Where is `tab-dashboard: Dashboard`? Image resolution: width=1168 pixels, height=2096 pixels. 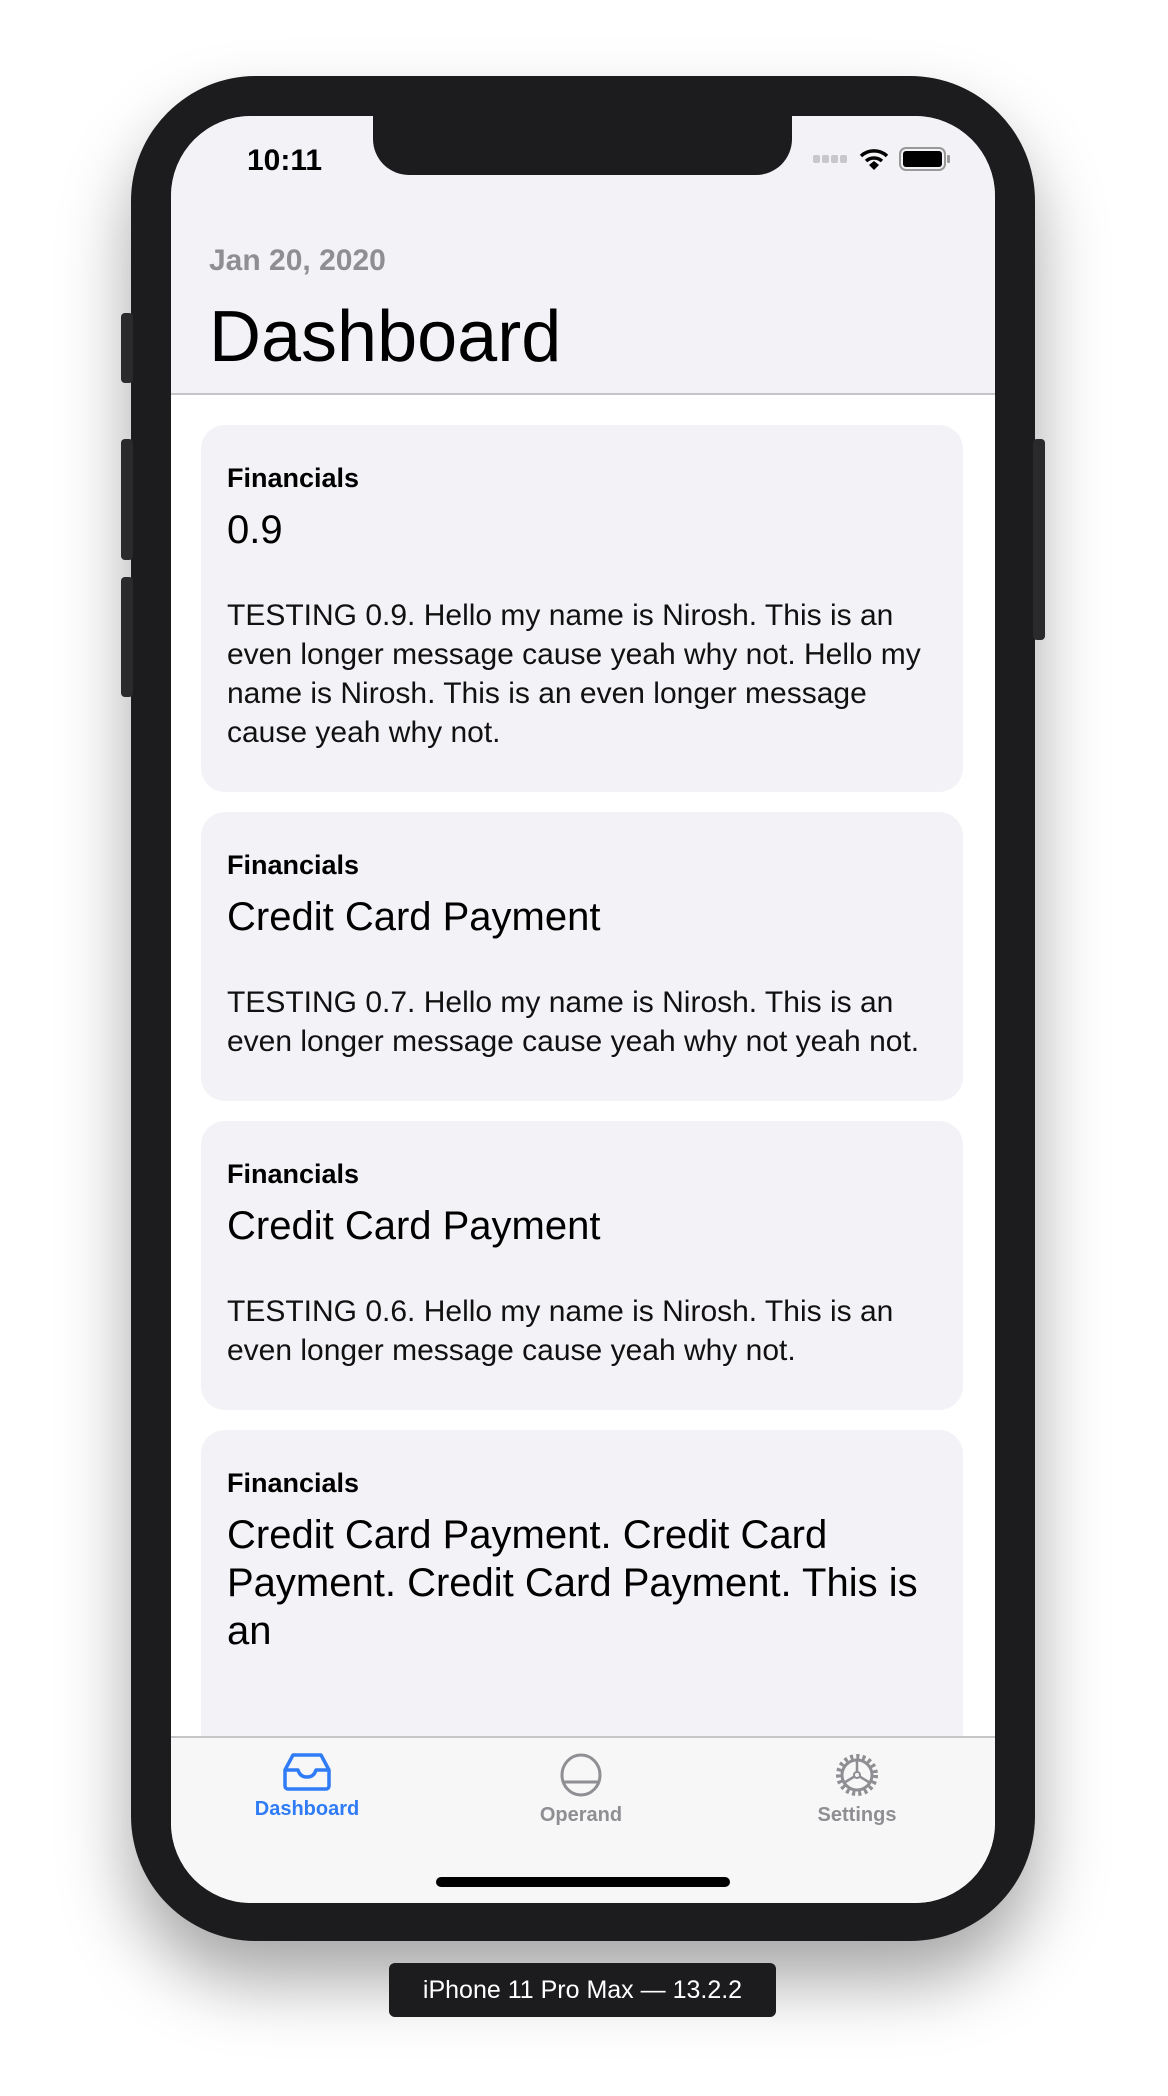 tab-dashboard: Dashboard is located at coordinates (307, 1786).